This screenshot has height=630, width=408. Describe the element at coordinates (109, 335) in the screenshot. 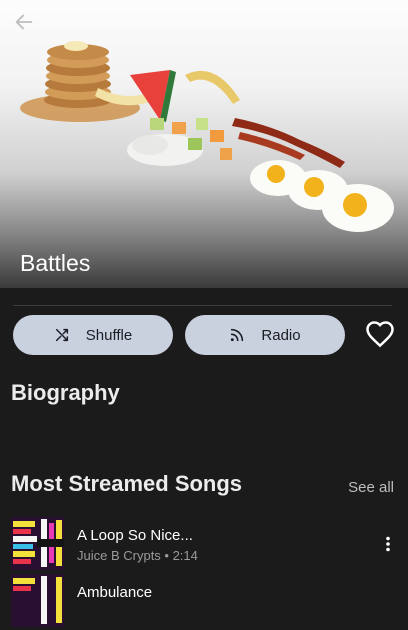

I see `shuffle-label: Shuffle` at that location.